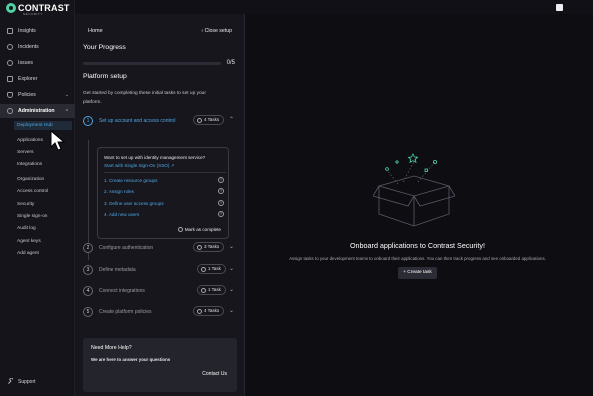 This screenshot has width=593, height=396. I want to click on gear-icon, so click(10, 111).